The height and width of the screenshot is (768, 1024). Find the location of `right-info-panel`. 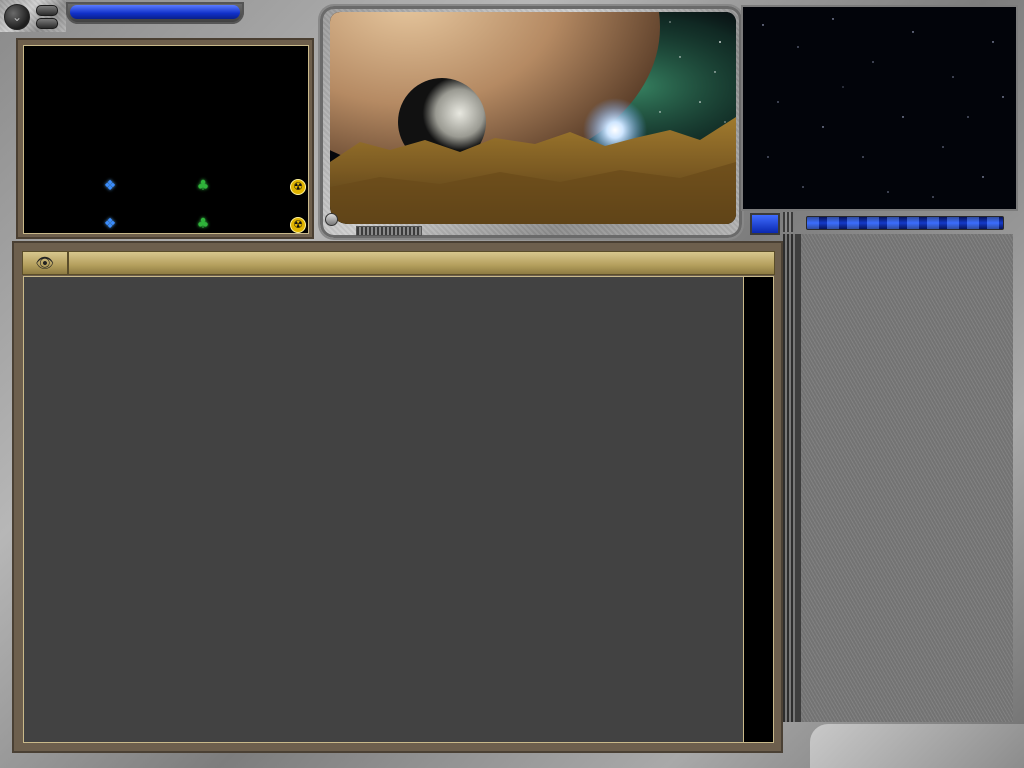

right-info-panel is located at coordinates (904, 478).